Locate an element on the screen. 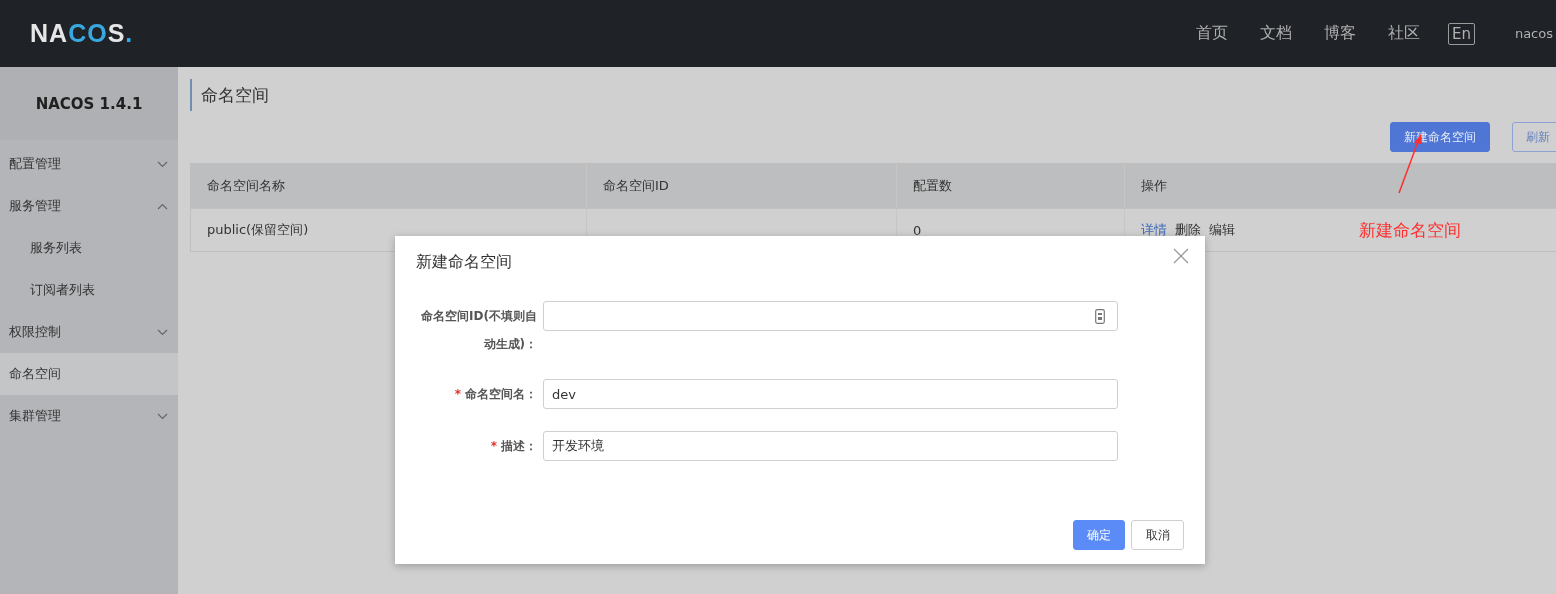  action-link: 详情 is located at coordinates (1154, 230).